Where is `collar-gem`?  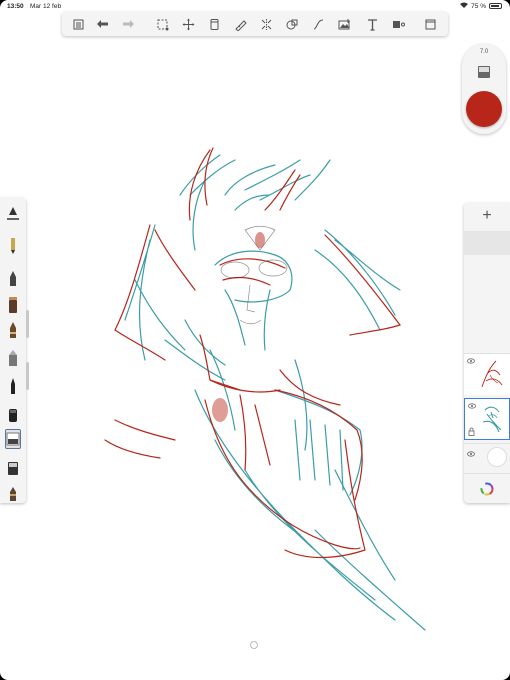
collar-gem is located at coordinates (220, 410).